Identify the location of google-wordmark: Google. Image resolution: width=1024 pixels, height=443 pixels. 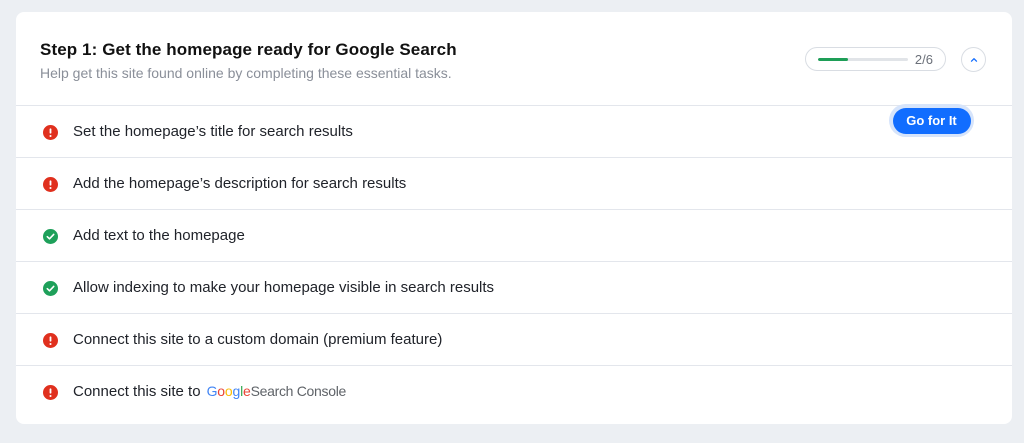
(228, 391).